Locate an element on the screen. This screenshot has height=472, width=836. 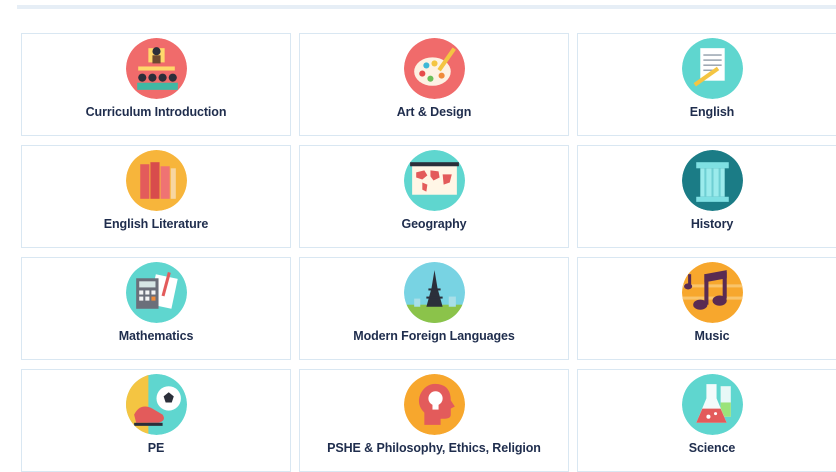
subject-card-music: Music is located at coordinates (706, 308).